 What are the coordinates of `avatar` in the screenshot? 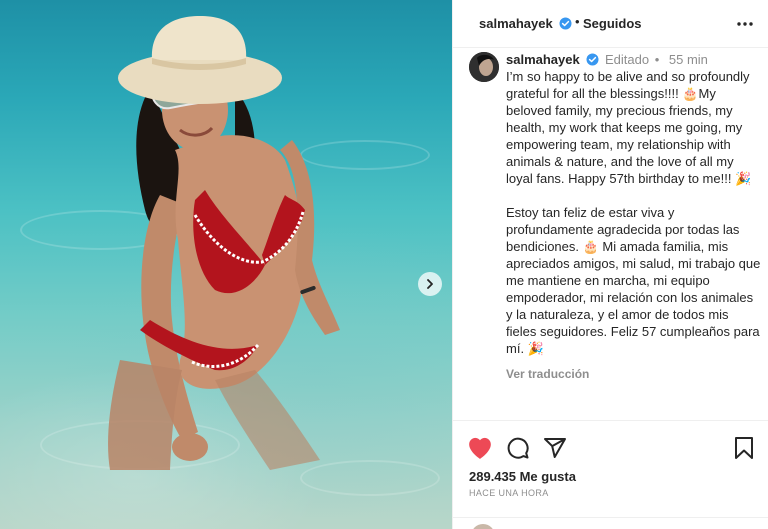 It's located at (484, 67).